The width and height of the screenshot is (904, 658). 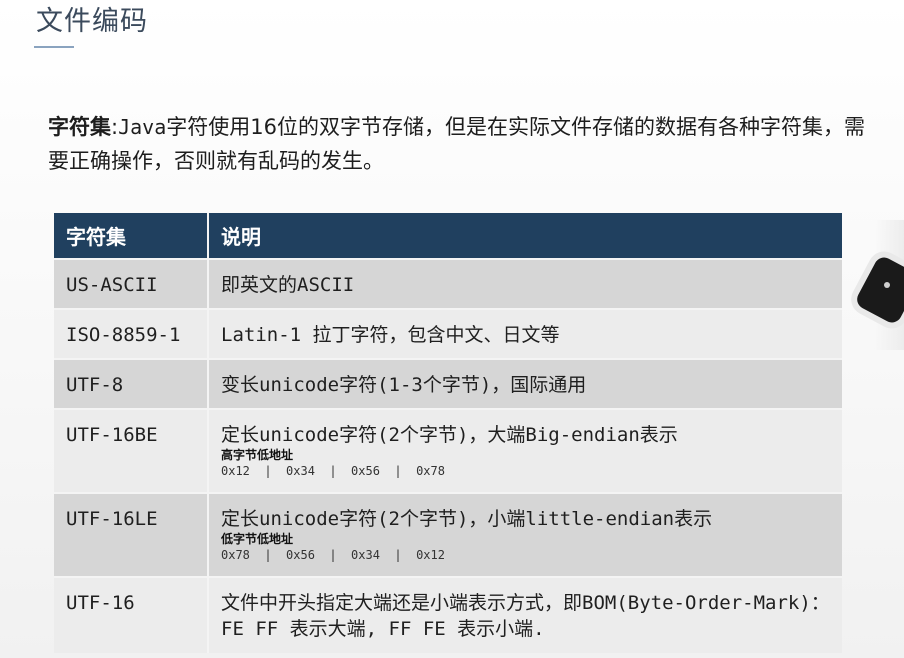 What do you see at coordinates (131, 450) in the screenshot?
I see `charset-name: UTF-16BE` at bounding box center [131, 450].